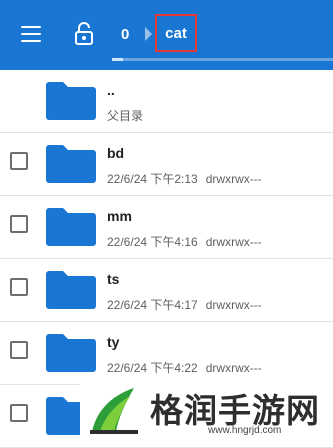 The height and width of the screenshot is (448, 333). Describe the element at coordinates (125, 34) in the screenshot. I see `breadcrumb-root: 0` at that location.